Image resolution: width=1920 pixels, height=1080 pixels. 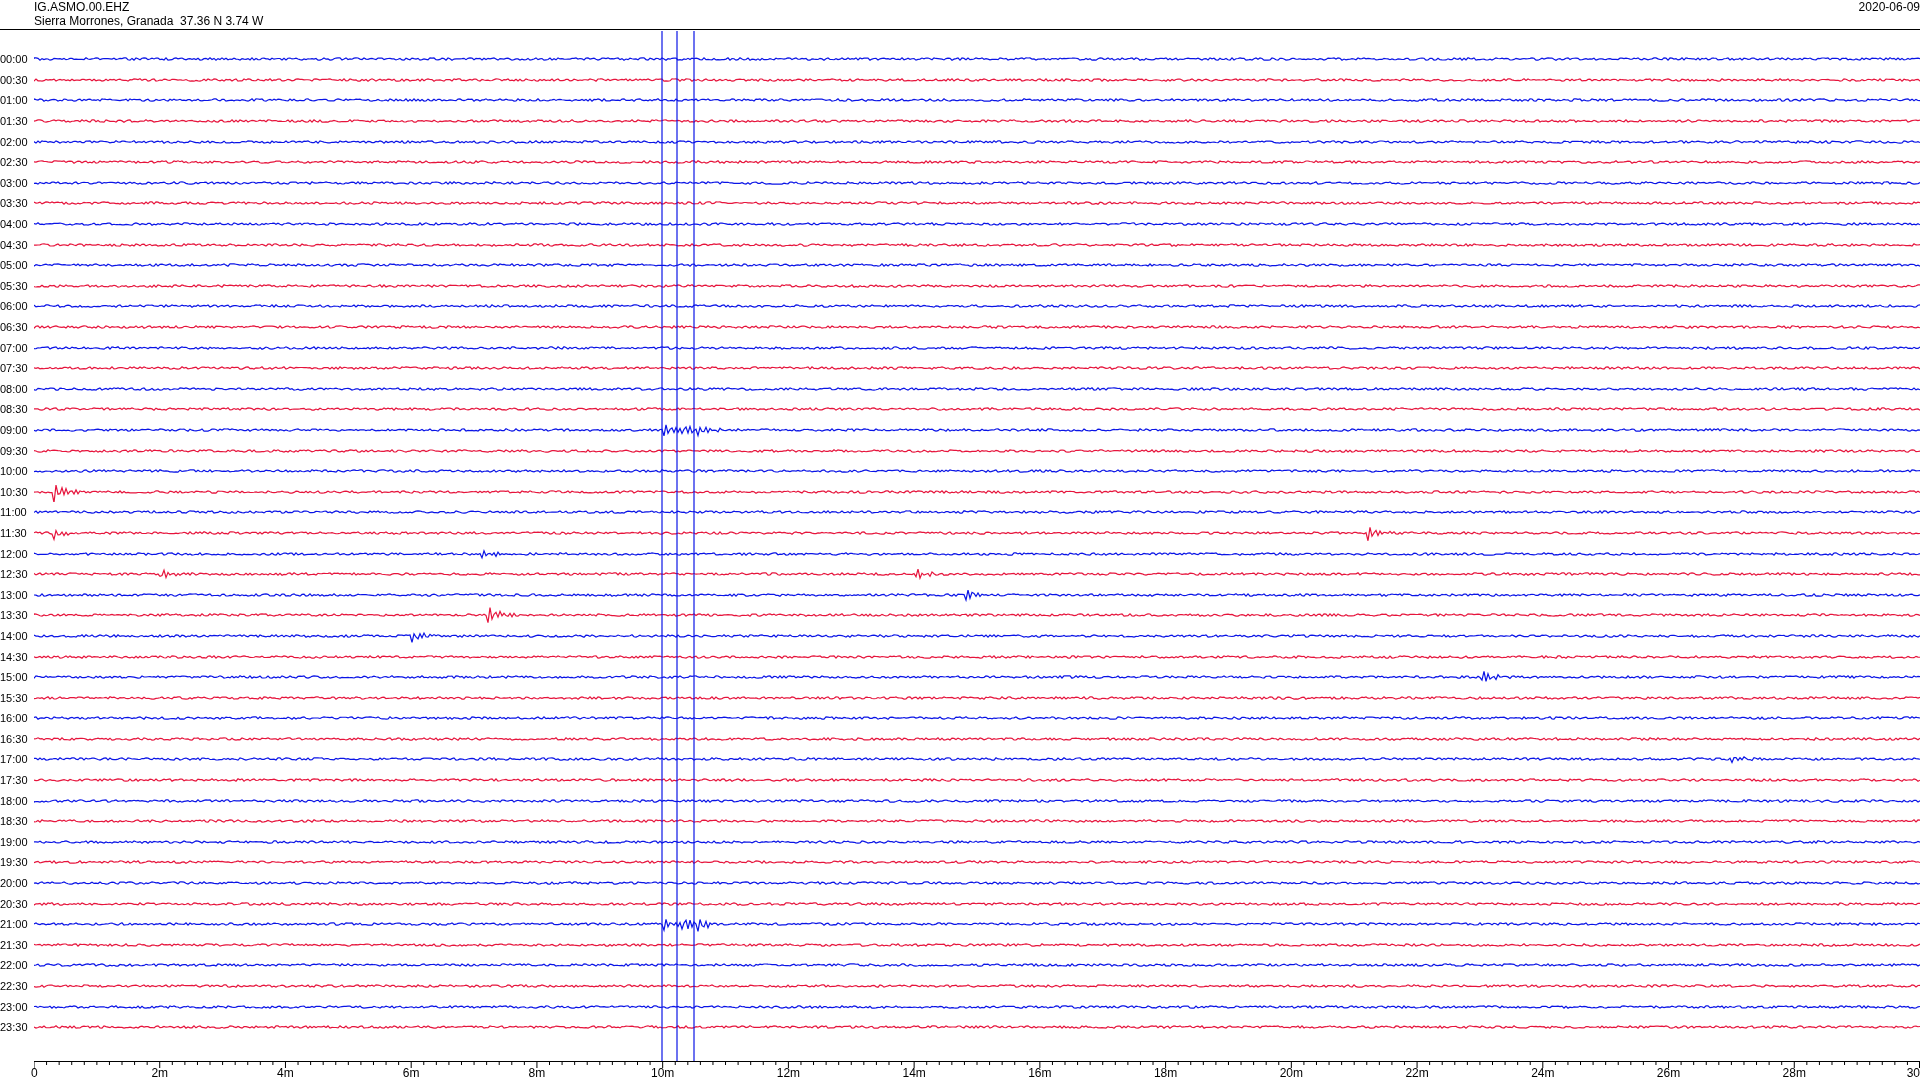 I want to click on time-label: 04:30, so click(x=14, y=244).